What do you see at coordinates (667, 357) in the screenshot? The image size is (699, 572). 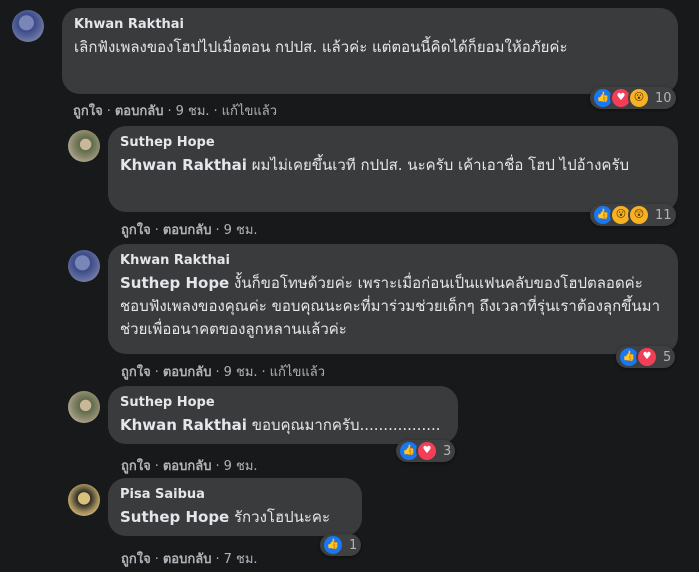 I see `reaction-count: 5` at bounding box center [667, 357].